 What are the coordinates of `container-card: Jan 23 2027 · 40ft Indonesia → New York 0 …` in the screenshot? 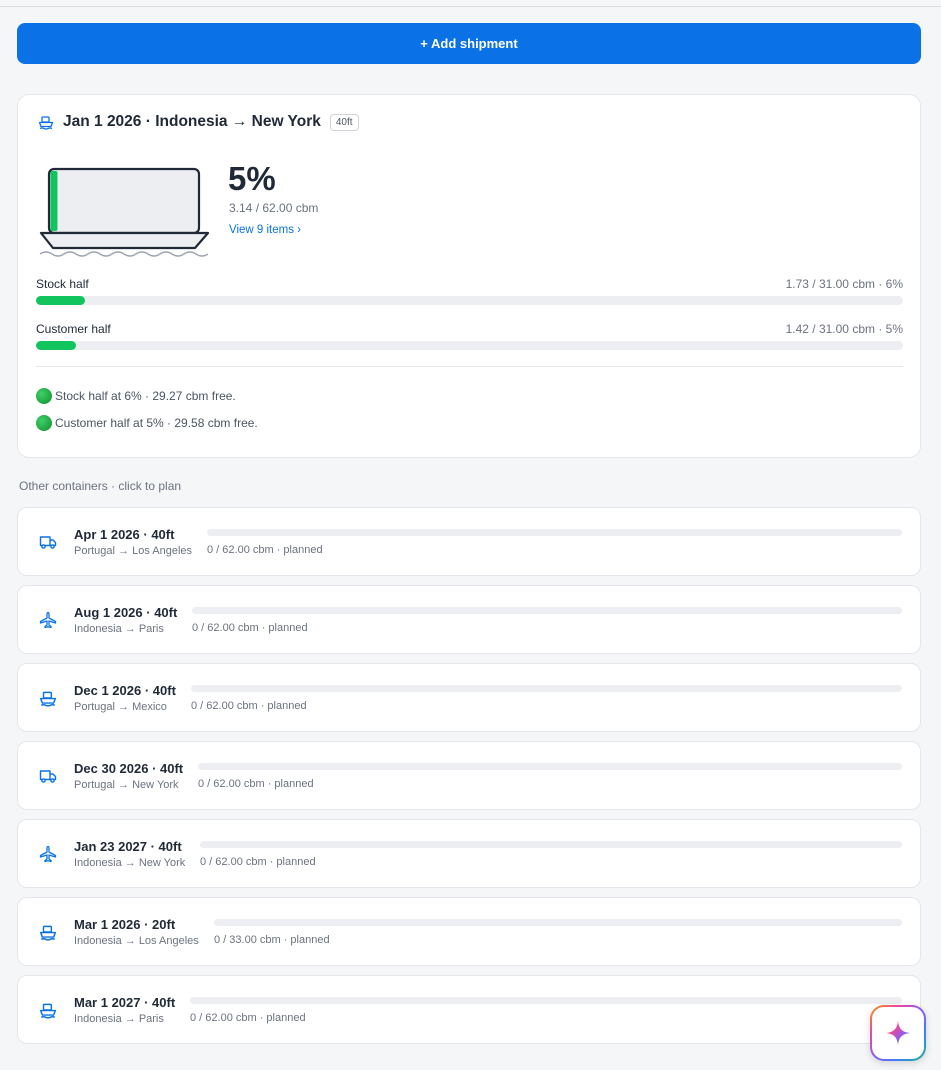 It's located at (469, 853).